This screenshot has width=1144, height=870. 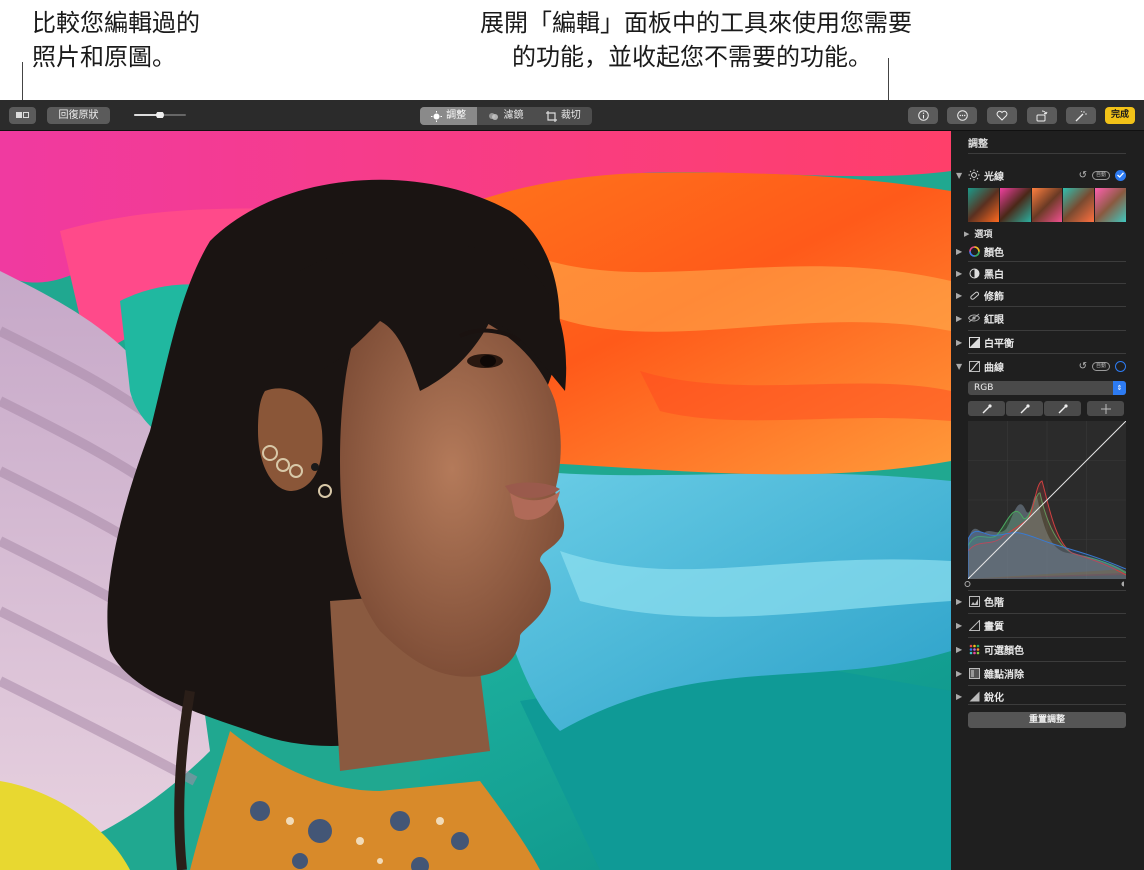 I want to click on zoom-slider-knob, so click(x=160, y=115).